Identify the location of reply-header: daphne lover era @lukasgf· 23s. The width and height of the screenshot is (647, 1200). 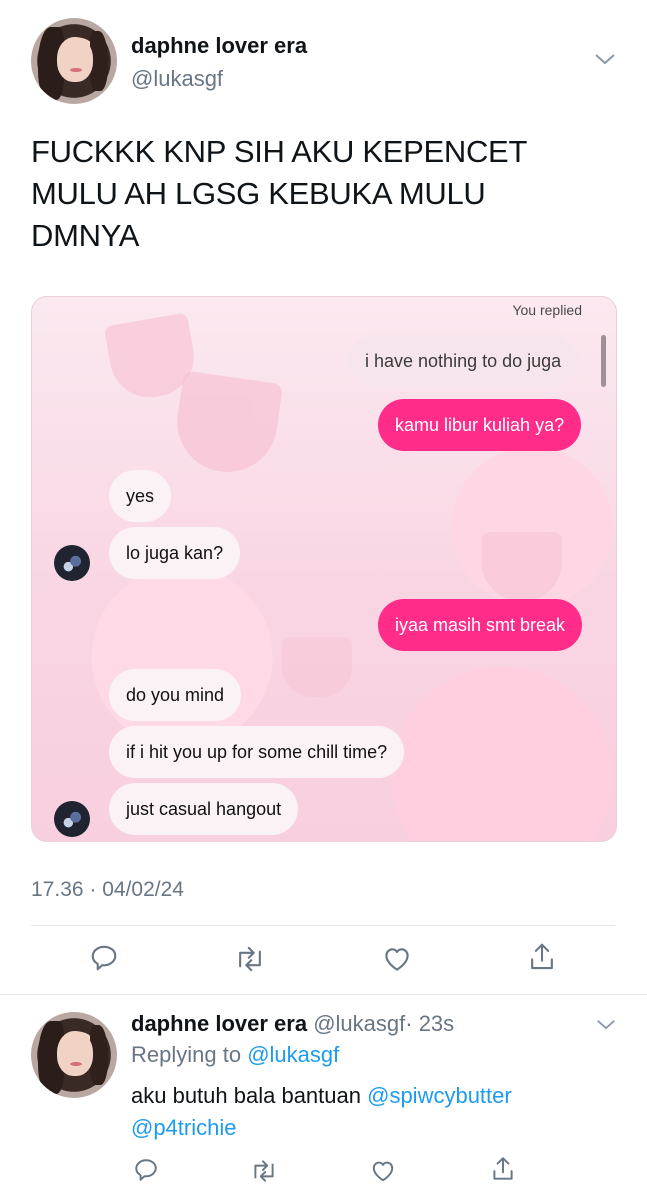
(292, 1024).